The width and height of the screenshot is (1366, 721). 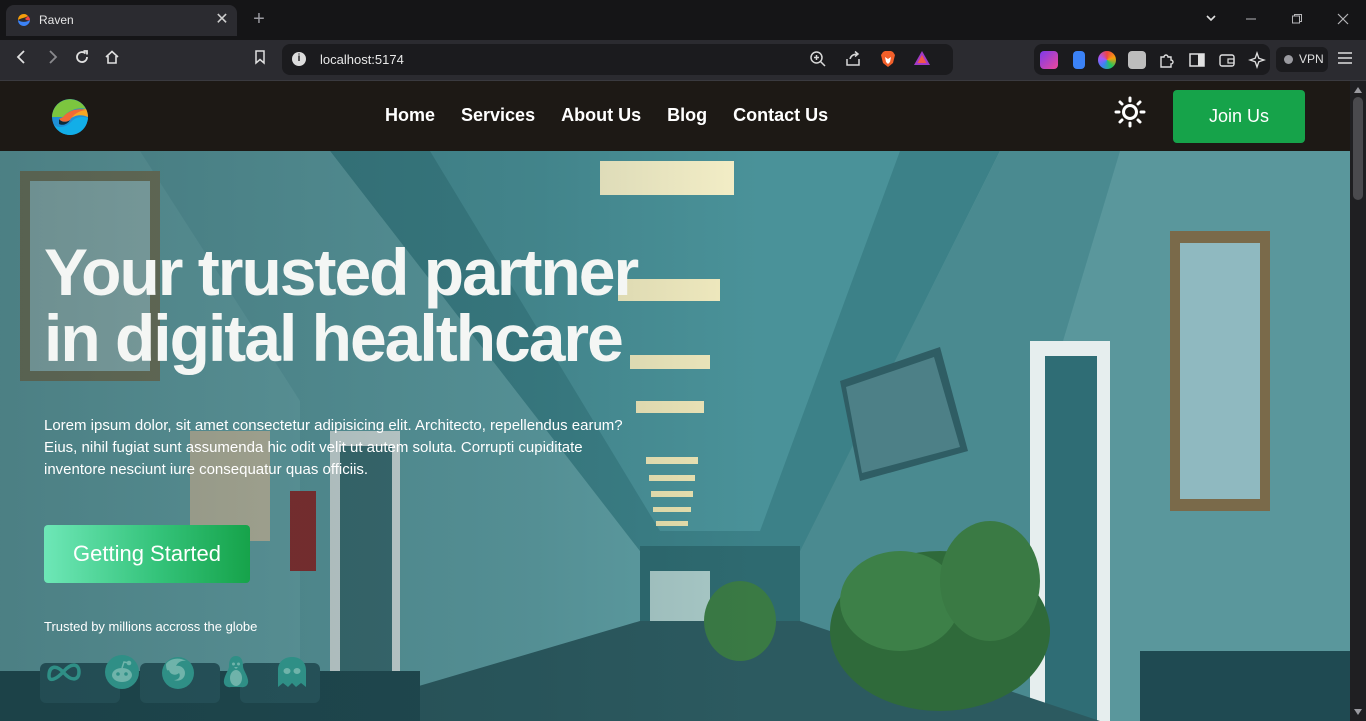 What do you see at coordinates (260, 60) in the screenshot?
I see `bookmark-icon` at bounding box center [260, 60].